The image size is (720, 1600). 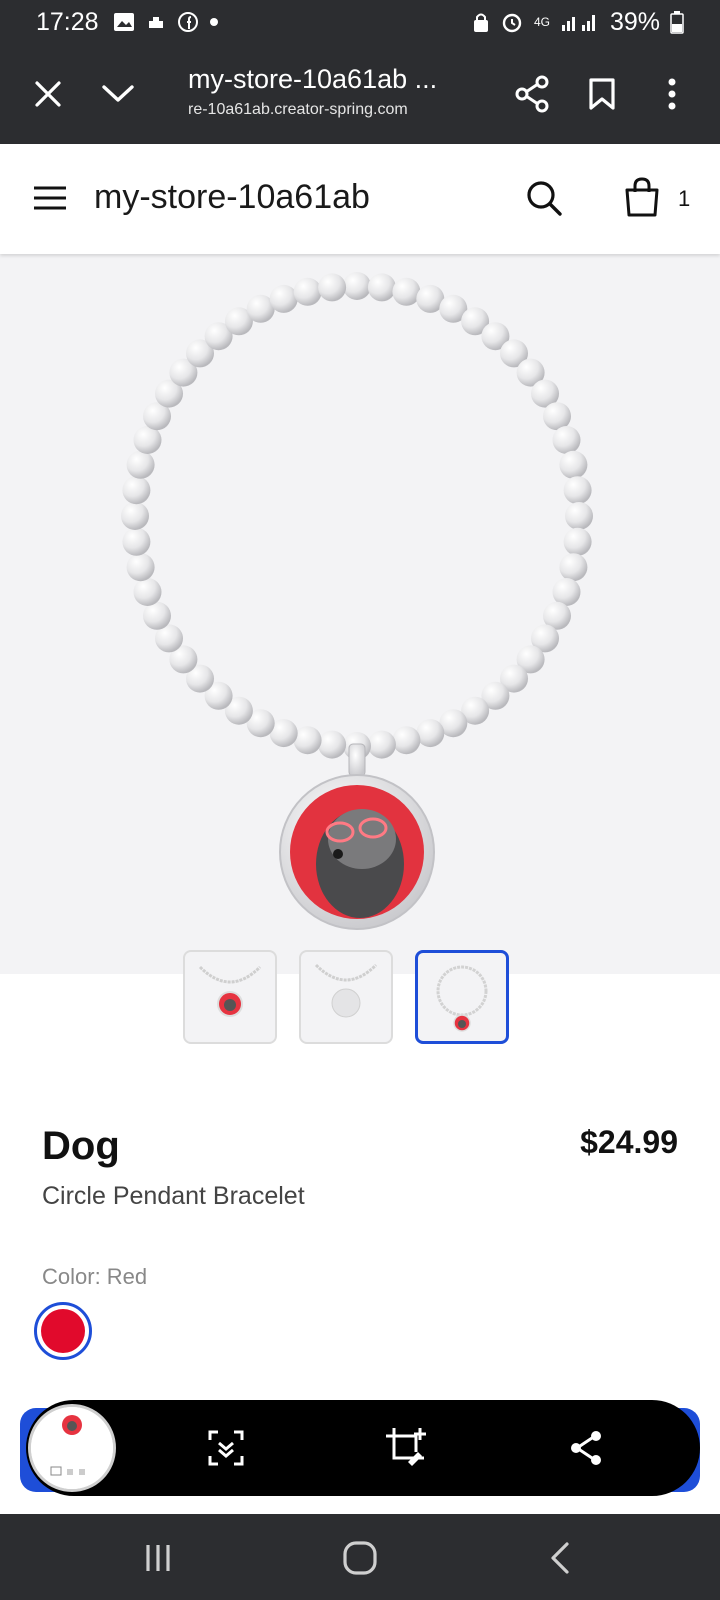 I want to click on color-label: Color: Red, so click(x=95, y=1276).